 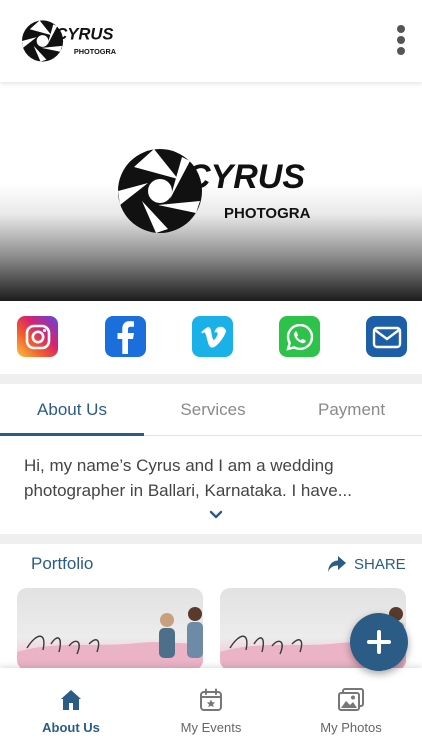 I want to click on mail-icon, so click(x=386, y=336).